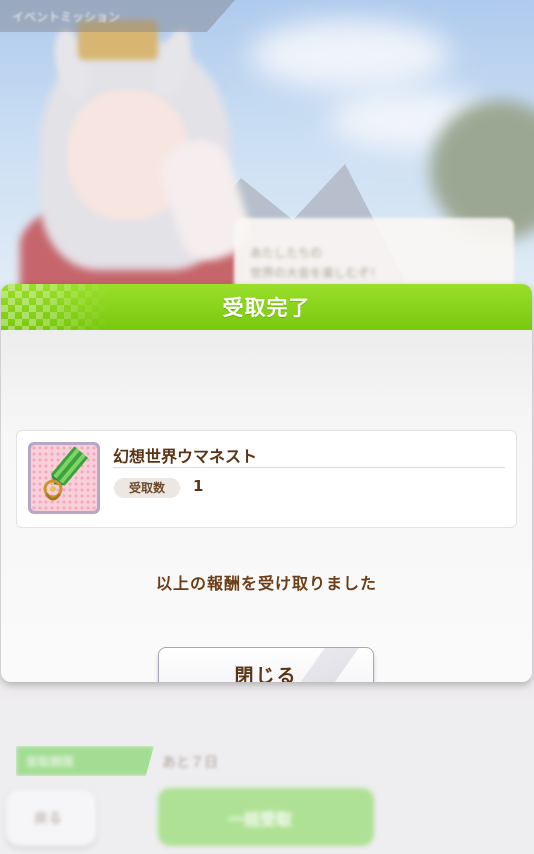 This screenshot has height=854, width=534. Describe the element at coordinates (147, 488) in the screenshot. I see `quantity-label: 受取数` at that location.